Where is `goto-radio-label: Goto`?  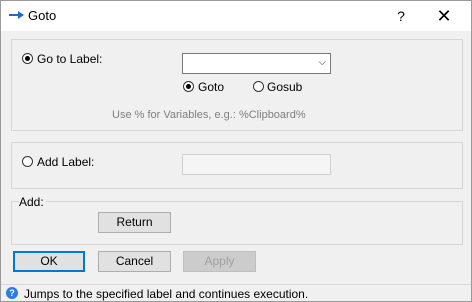 goto-radio-label: Goto is located at coordinates (211, 87).